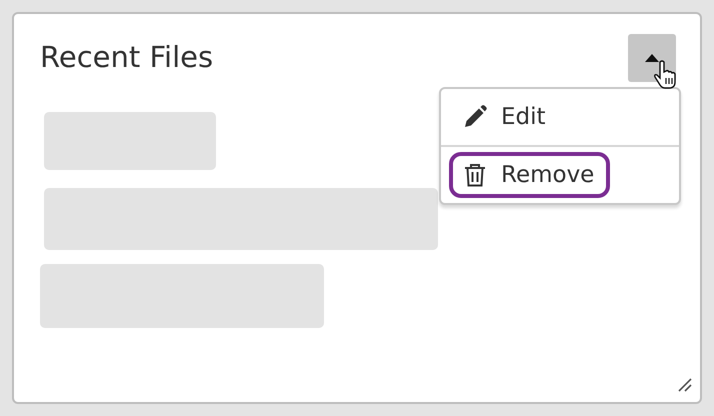  I want to click on pencil-icon, so click(475, 117).